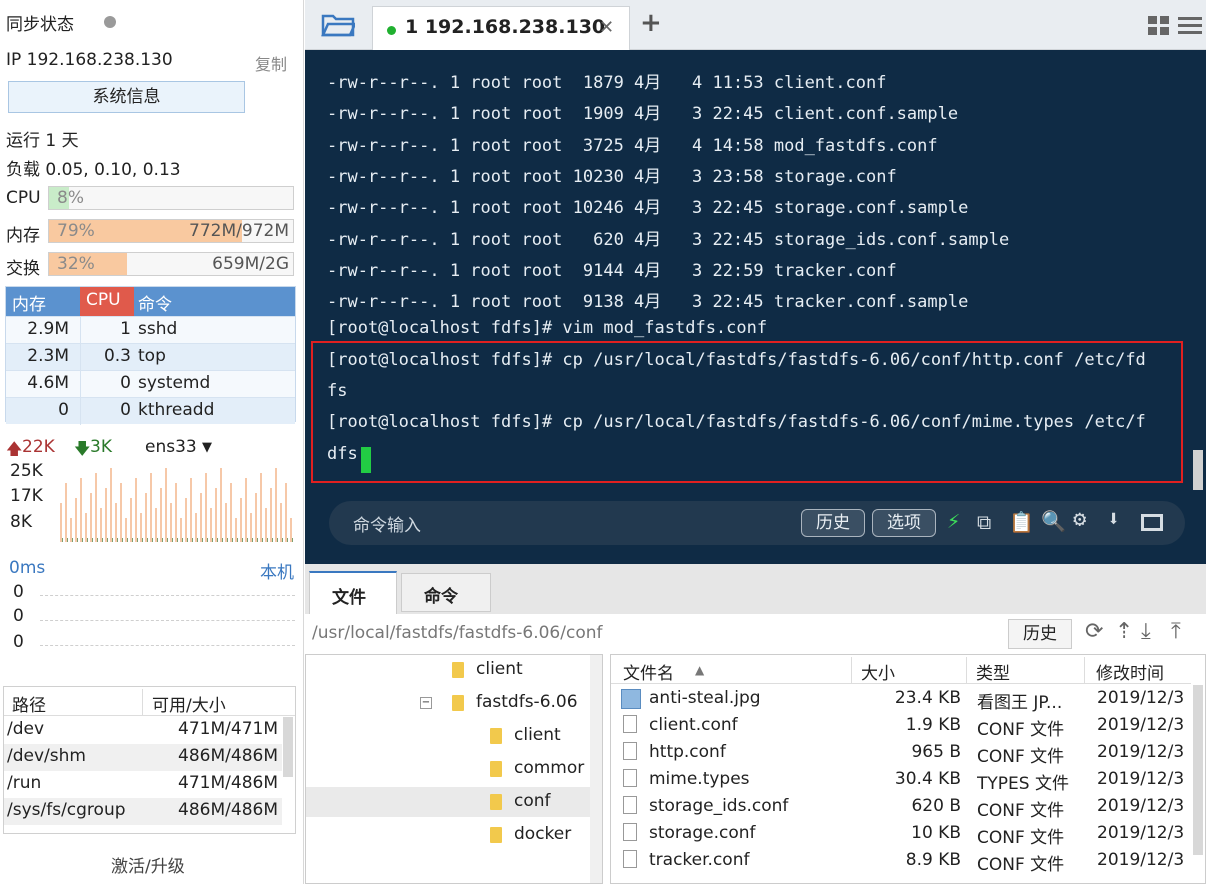  Describe the element at coordinates (549, 768) in the screenshot. I see `tree-label: commor` at that location.